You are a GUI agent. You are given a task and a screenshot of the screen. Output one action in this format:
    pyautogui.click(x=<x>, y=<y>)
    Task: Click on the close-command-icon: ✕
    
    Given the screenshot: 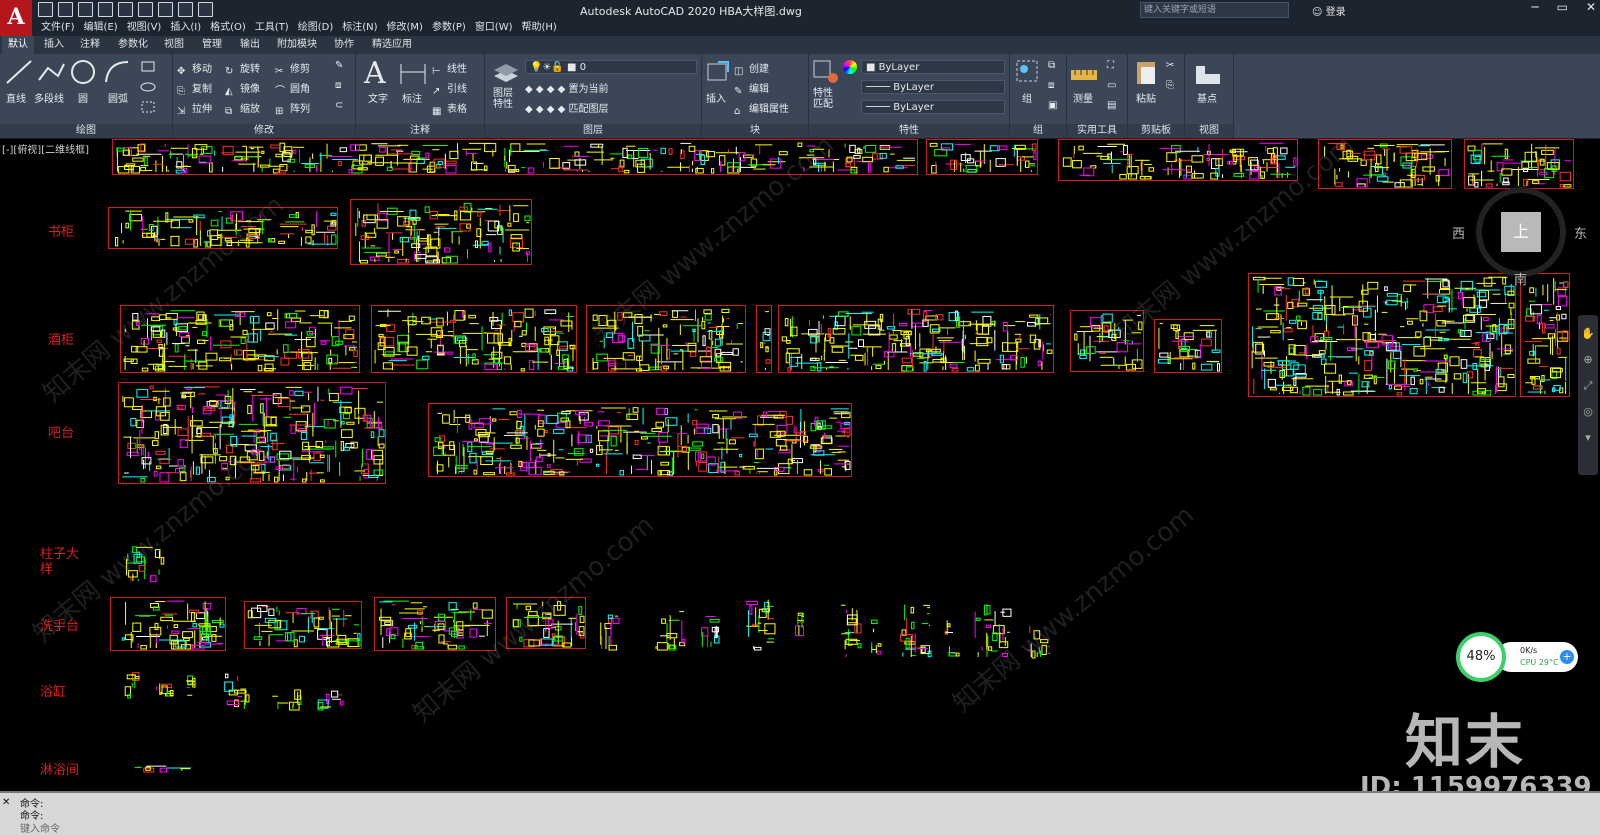 What is the action you would take?
    pyautogui.click(x=6, y=802)
    